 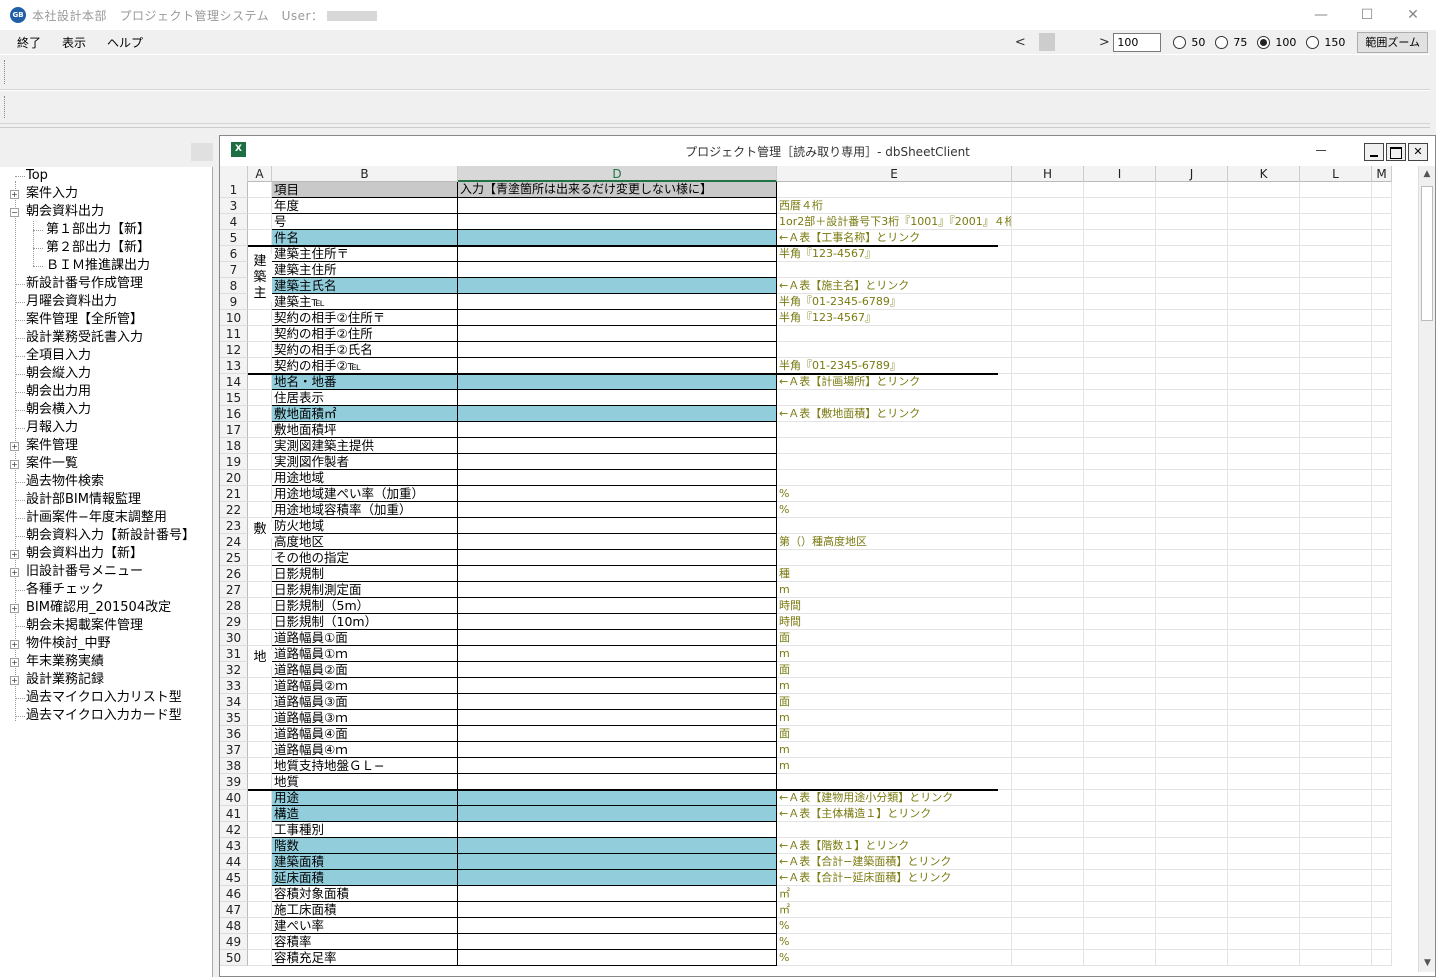 What do you see at coordinates (14, 464) in the screenshot?
I see `expand-icon: +` at bounding box center [14, 464].